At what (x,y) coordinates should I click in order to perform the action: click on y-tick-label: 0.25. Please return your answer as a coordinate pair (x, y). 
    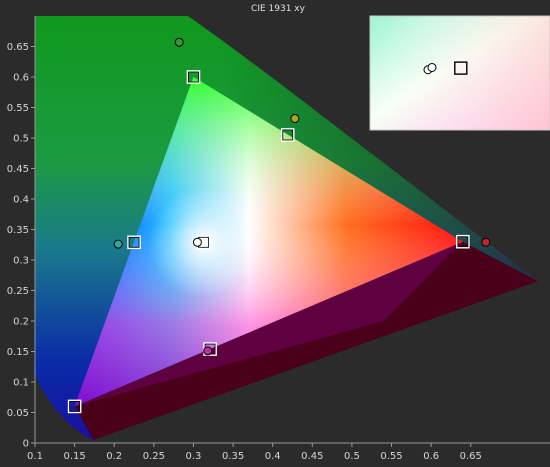
    Looking at the image, I should click on (18, 291).